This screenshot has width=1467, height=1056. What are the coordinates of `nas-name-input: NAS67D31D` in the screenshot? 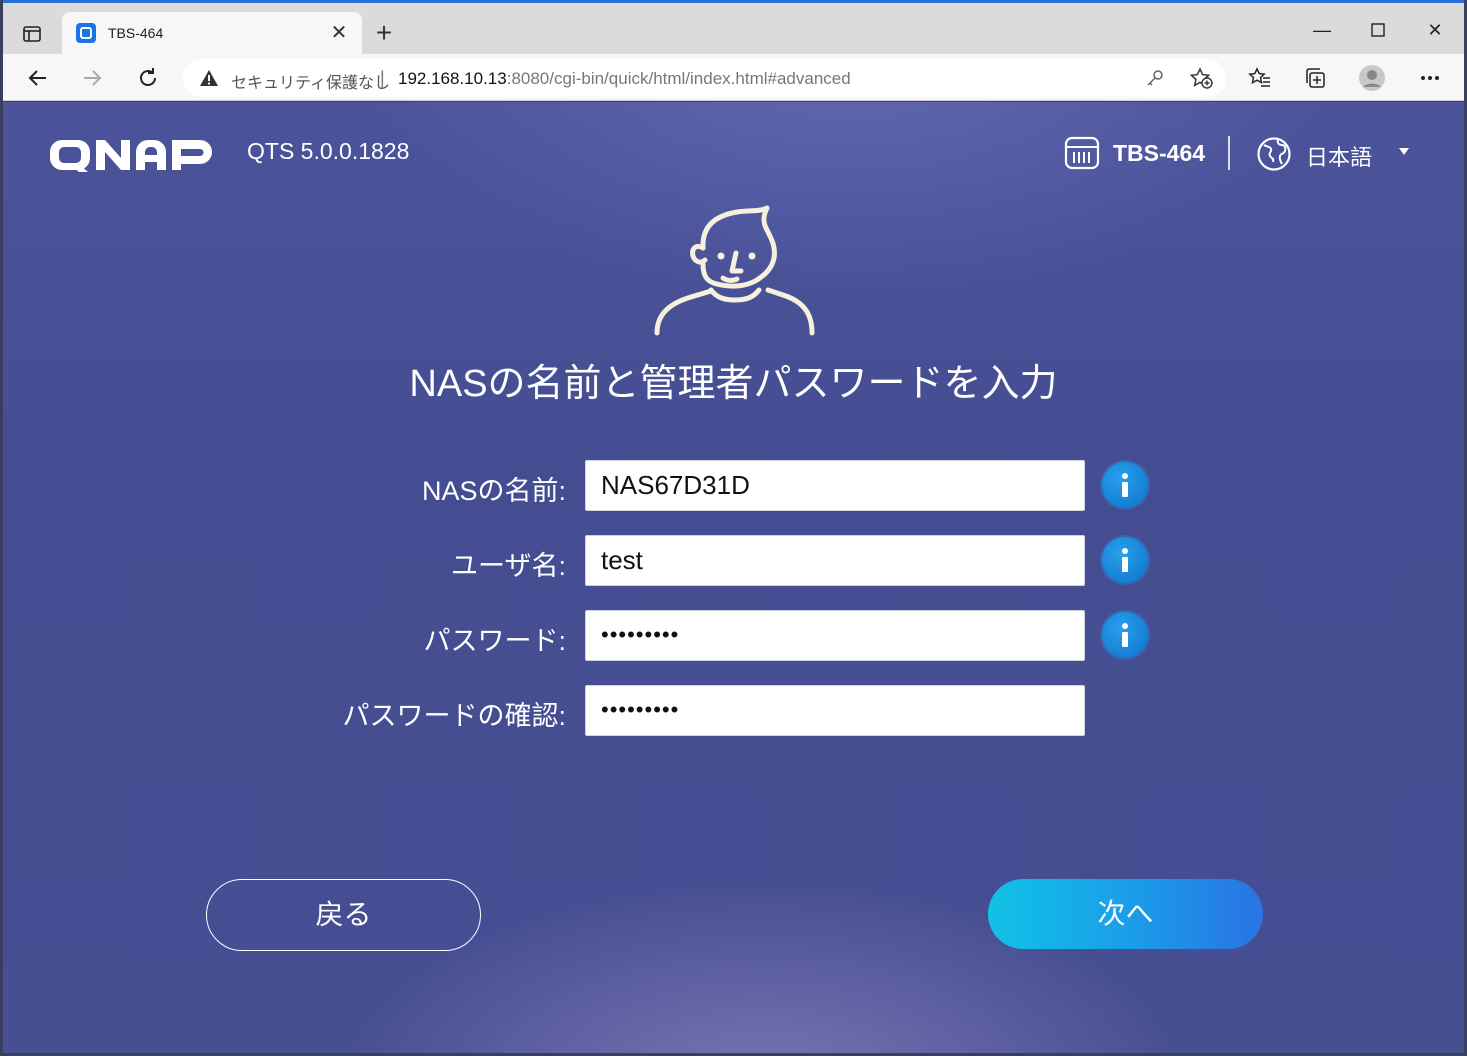 It's located at (835, 485).